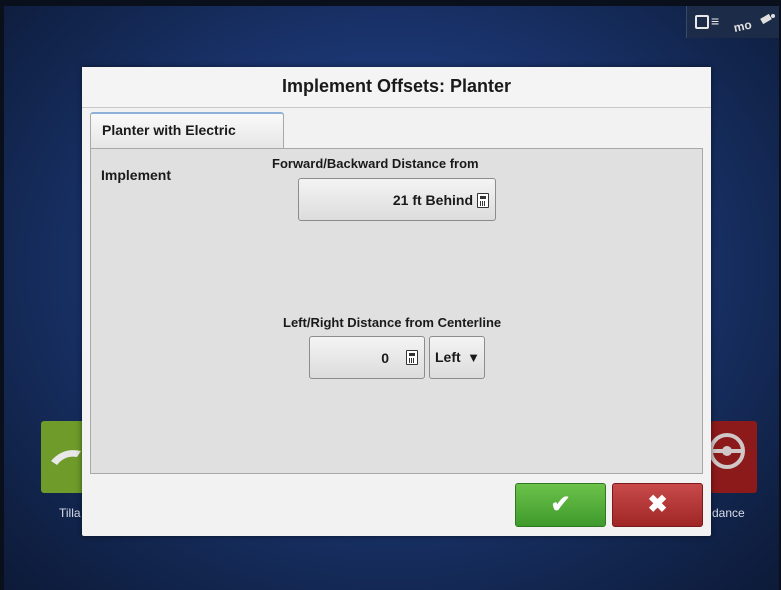 The height and width of the screenshot is (590, 781). What do you see at coordinates (187, 130) in the screenshot?
I see `tab-planter-with-electric: Planter with Electric` at bounding box center [187, 130].